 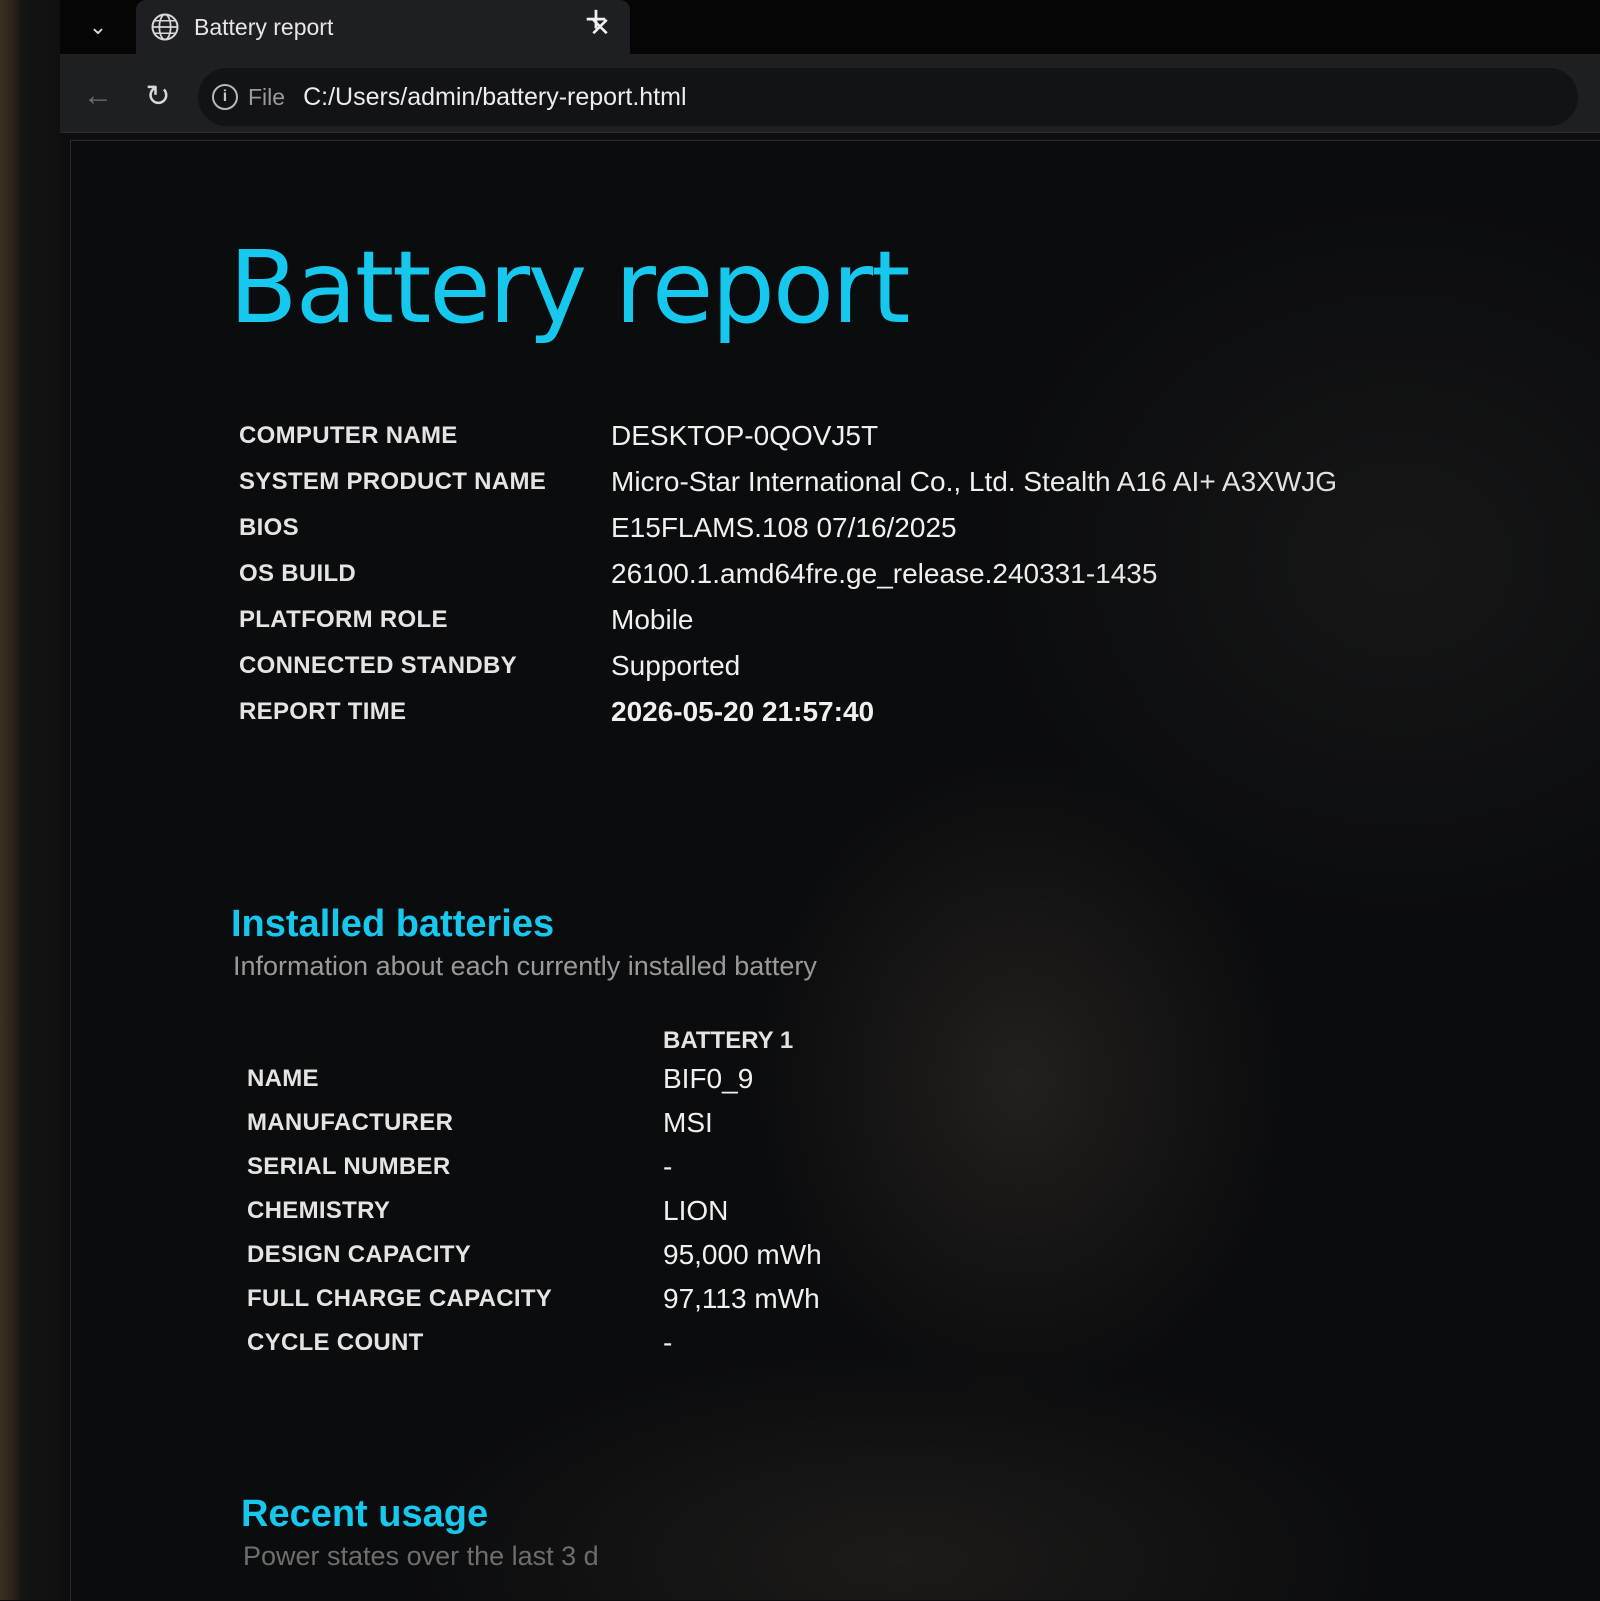 I want to click on info-label: CONNECTED STANDBY, so click(x=378, y=665).